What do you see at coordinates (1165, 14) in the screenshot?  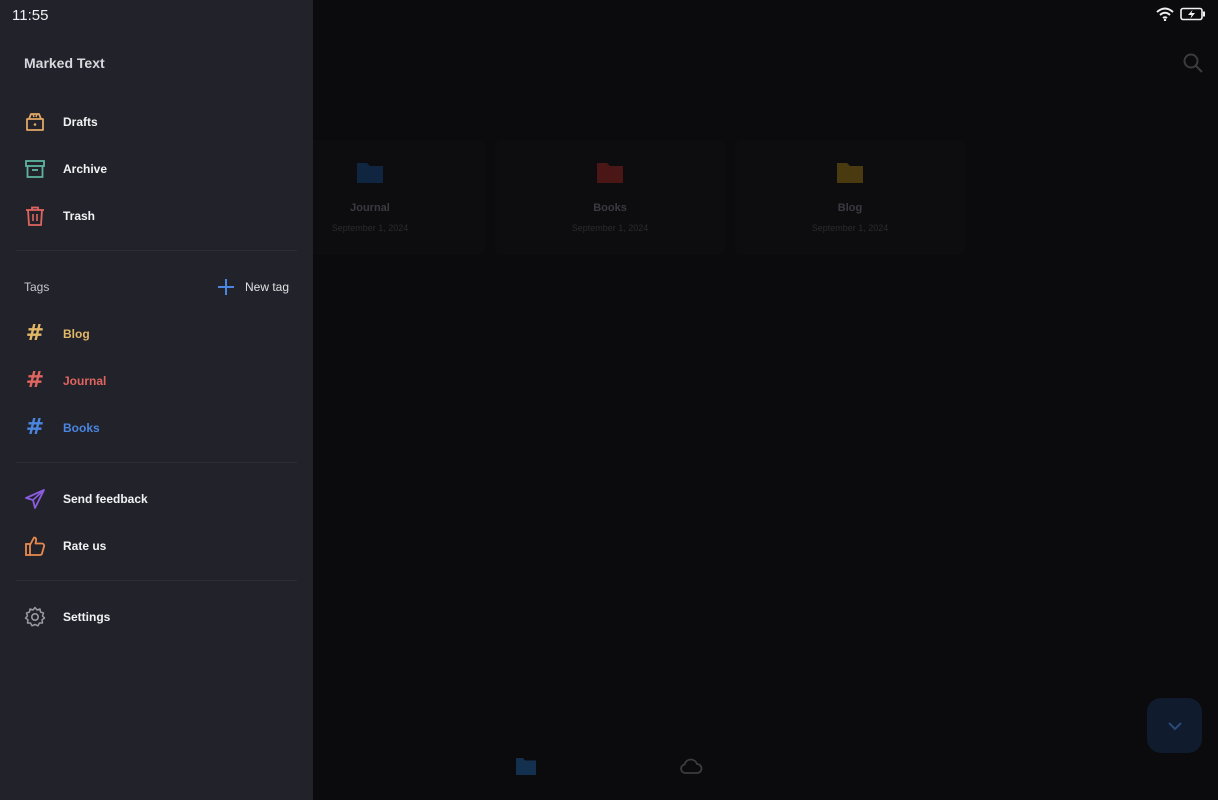 I see `wifi-icon` at bounding box center [1165, 14].